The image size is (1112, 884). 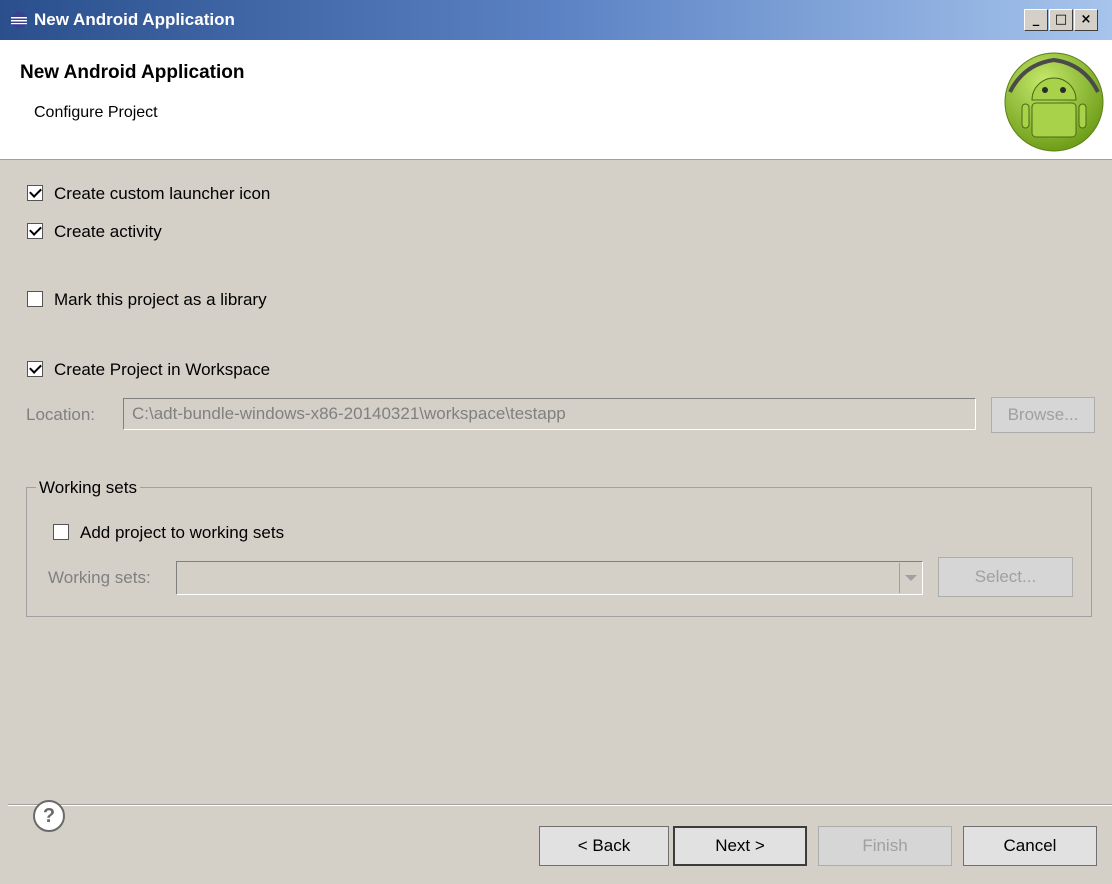 What do you see at coordinates (35, 299) in the screenshot?
I see `mark-library-checkbox` at bounding box center [35, 299].